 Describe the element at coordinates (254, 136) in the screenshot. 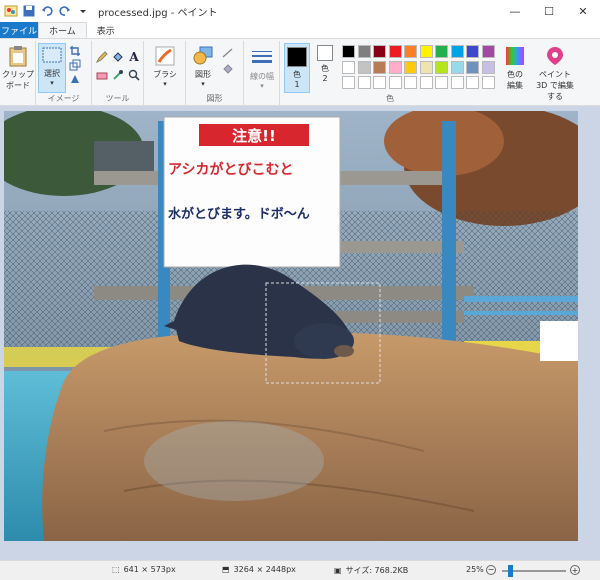

I see `sign-heading: 注意!!` at that location.